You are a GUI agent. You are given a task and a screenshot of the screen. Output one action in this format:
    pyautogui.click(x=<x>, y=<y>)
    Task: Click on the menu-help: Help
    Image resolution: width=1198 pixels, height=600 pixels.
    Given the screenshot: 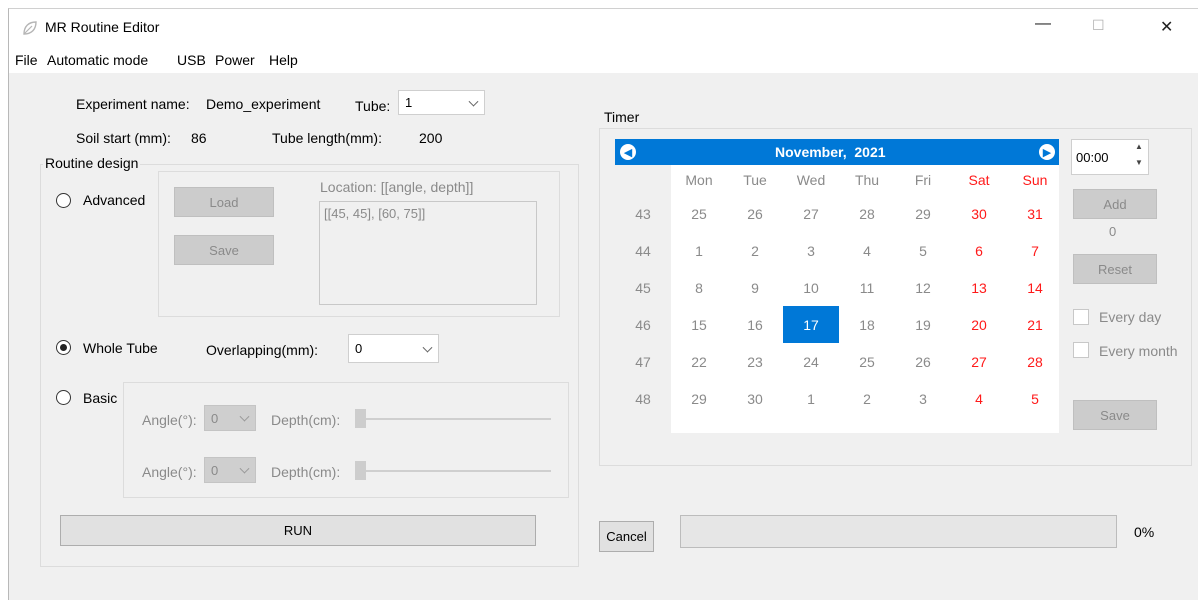 What is the action you would take?
    pyautogui.click(x=283, y=60)
    